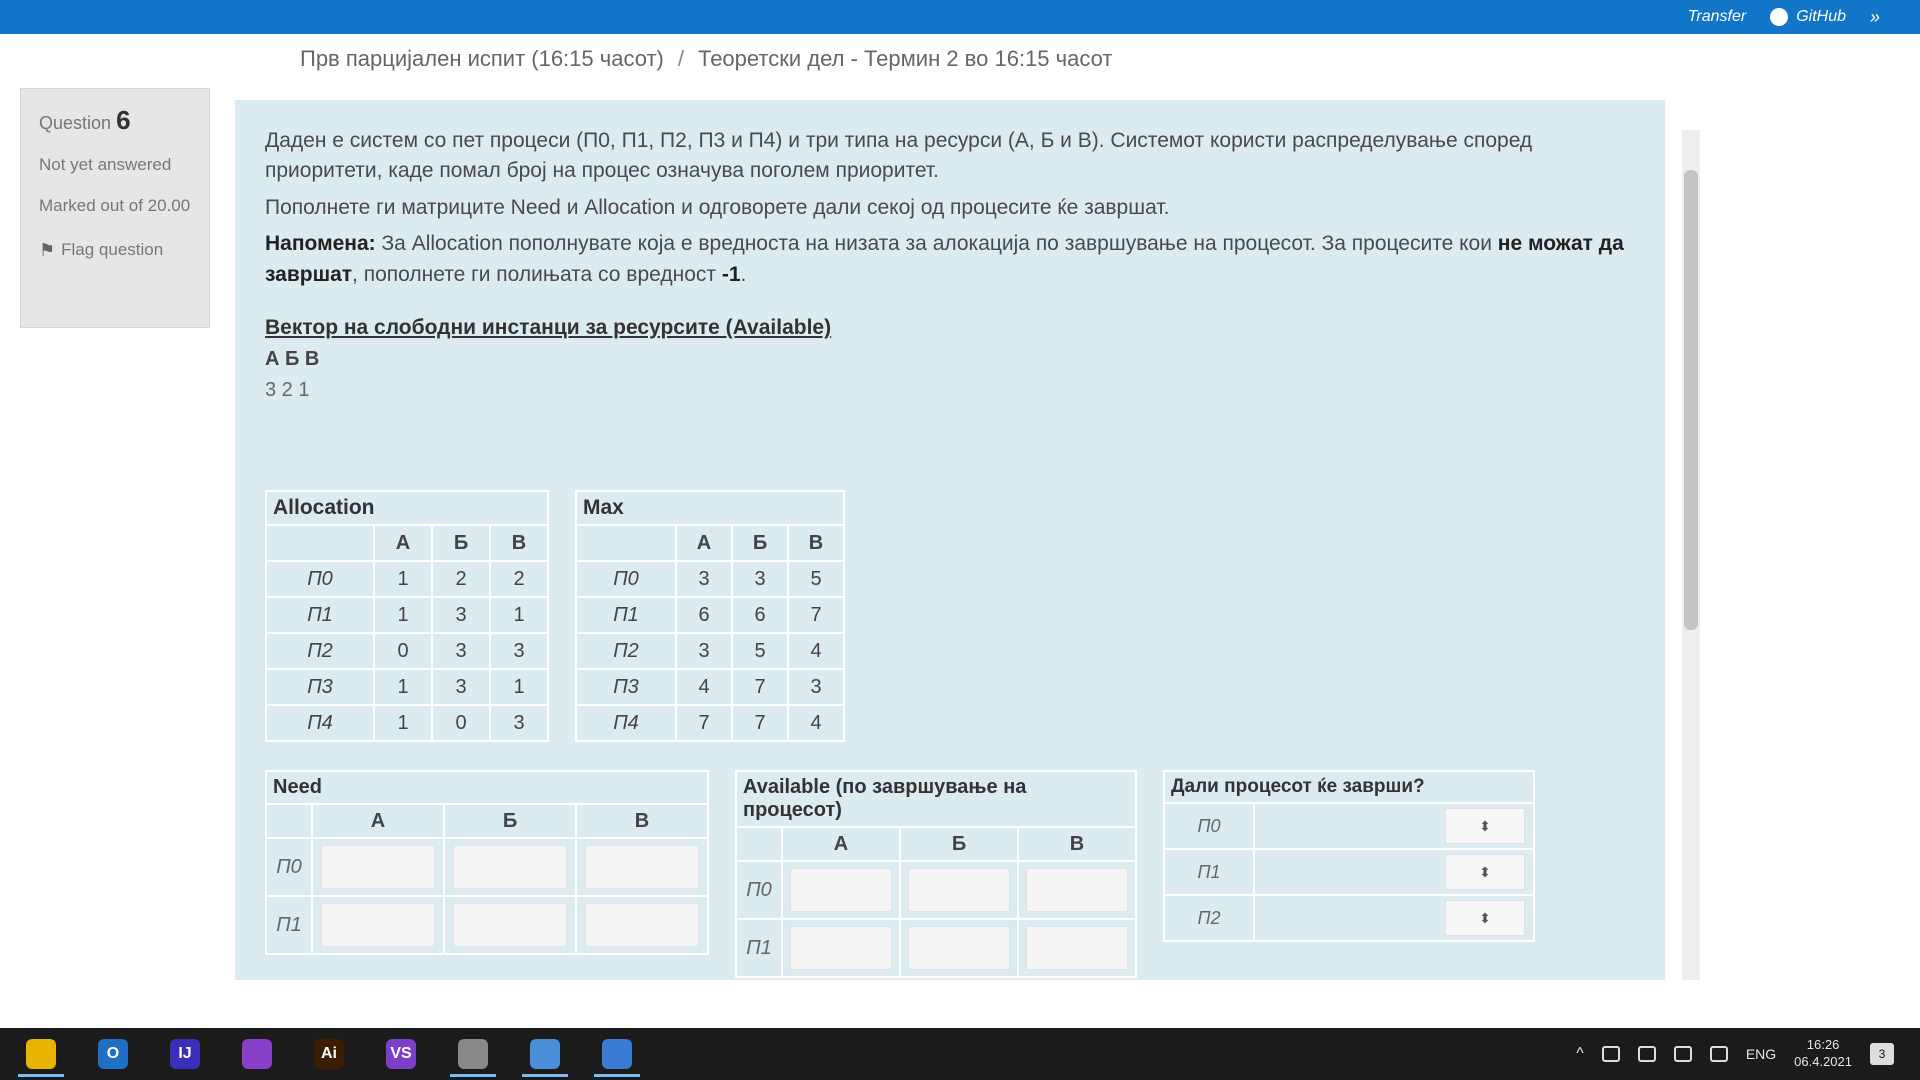 The height and width of the screenshot is (1080, 1920). I want to click on clock: 16:26 06.4.2021, so click(1823, 1054).